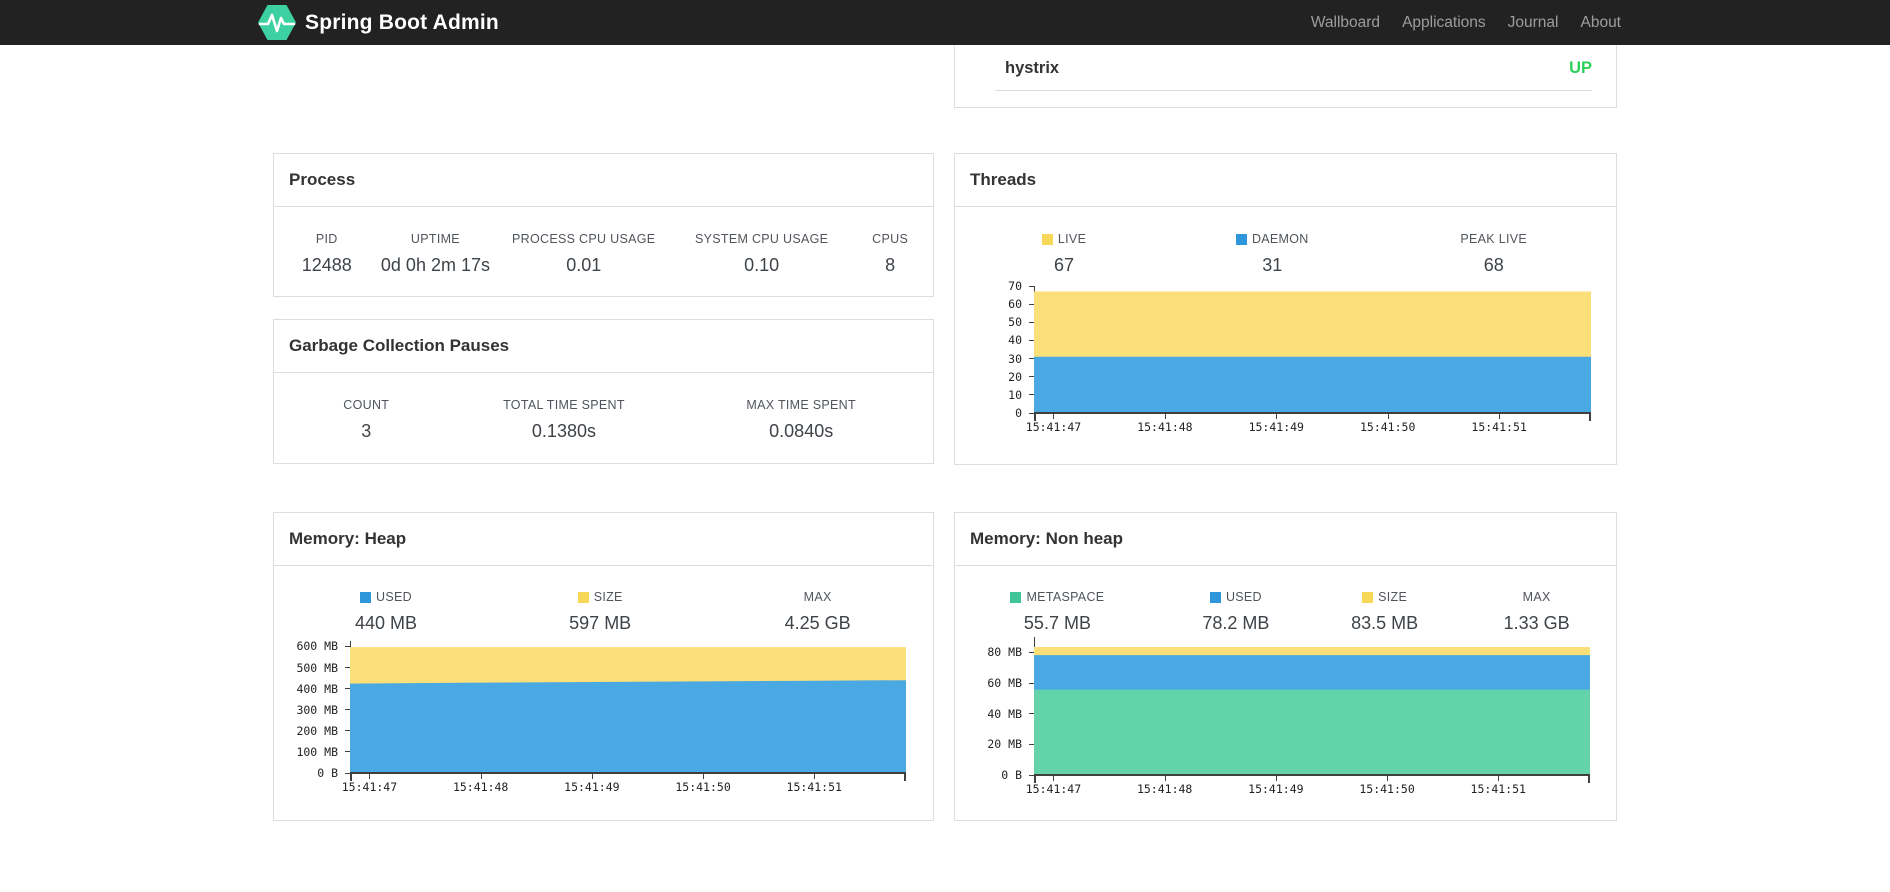 This screenshot has width=1890, height=892. Describe the element at coordinates (600, 611) in the screenshot. I see `stat-heap-size: SIZE 597 MB` at that location.